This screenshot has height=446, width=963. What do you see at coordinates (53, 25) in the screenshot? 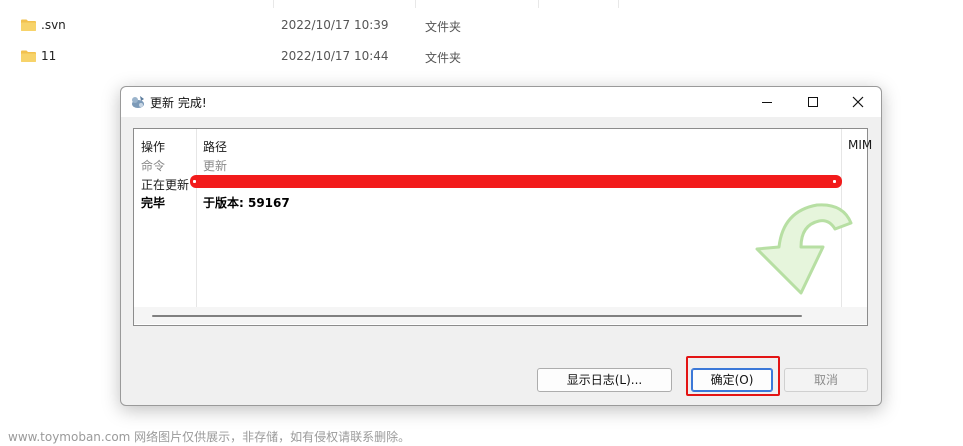
I see `file-name: .svn` at bounding box center [53, 25].